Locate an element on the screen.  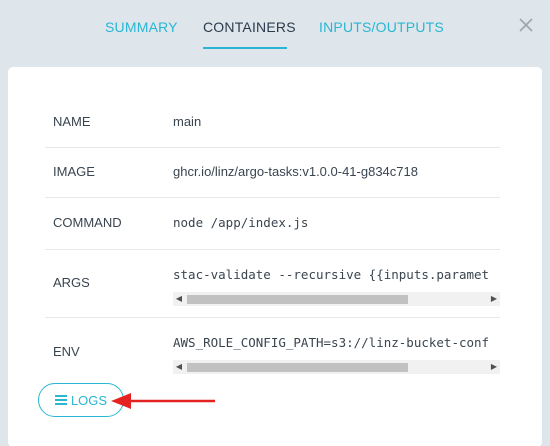
close-icon is located at coordinates (526, 25).